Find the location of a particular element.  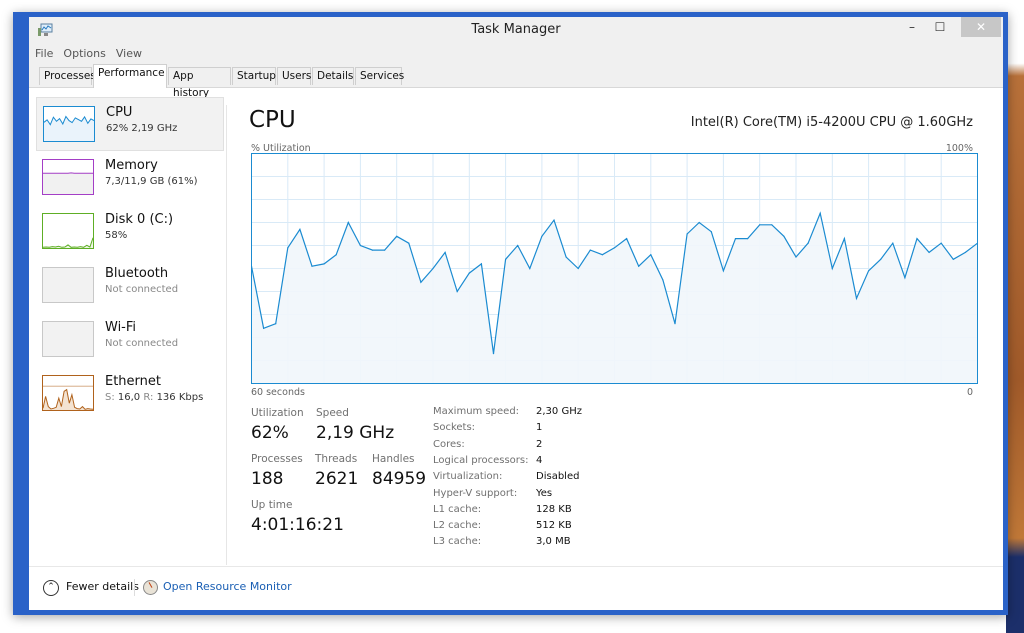

fewer-details-button: Fewer details is located at coordinates (102, 586).